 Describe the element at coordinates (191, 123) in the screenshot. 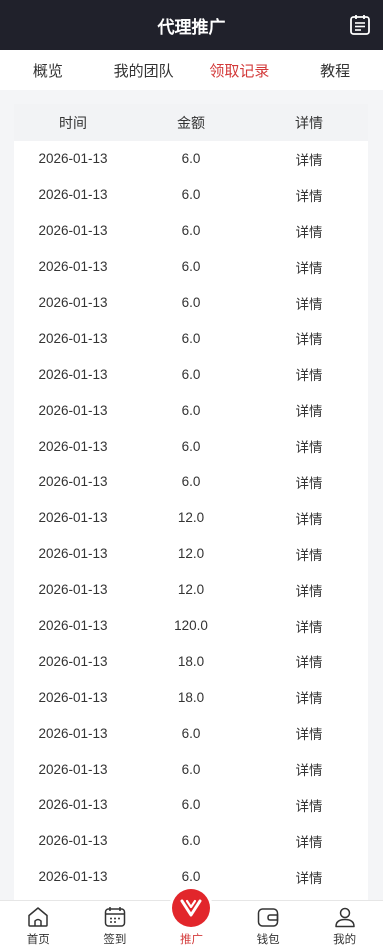

I see `column-header-amount: 金额` at that location.